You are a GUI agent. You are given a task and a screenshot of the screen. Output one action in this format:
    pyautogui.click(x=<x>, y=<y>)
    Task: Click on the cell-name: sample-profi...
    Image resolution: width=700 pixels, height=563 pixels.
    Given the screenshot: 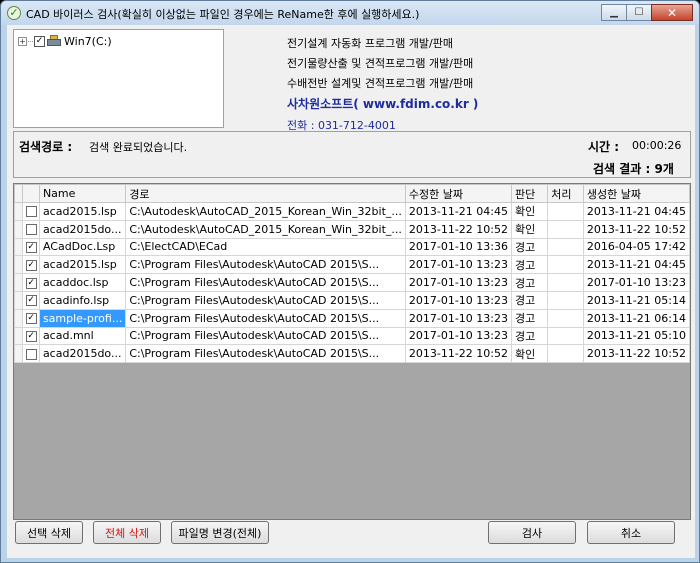 What is the action you would take?
    pyautogui.click(x=82, y=318)
    